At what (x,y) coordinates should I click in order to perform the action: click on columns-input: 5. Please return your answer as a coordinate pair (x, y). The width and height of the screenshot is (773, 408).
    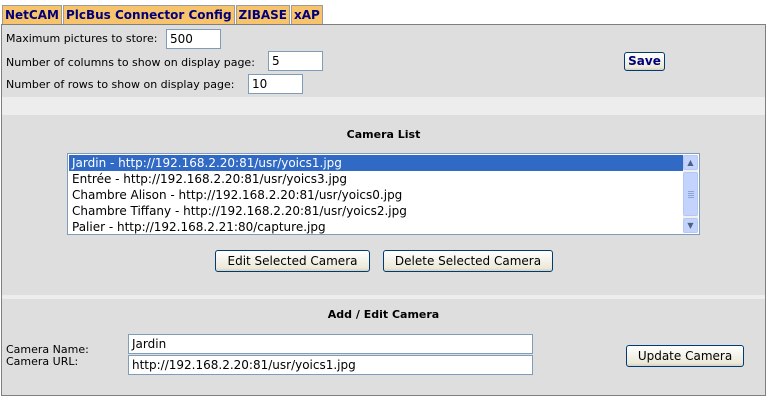
    Looking at the image, I should click on (295, 61).